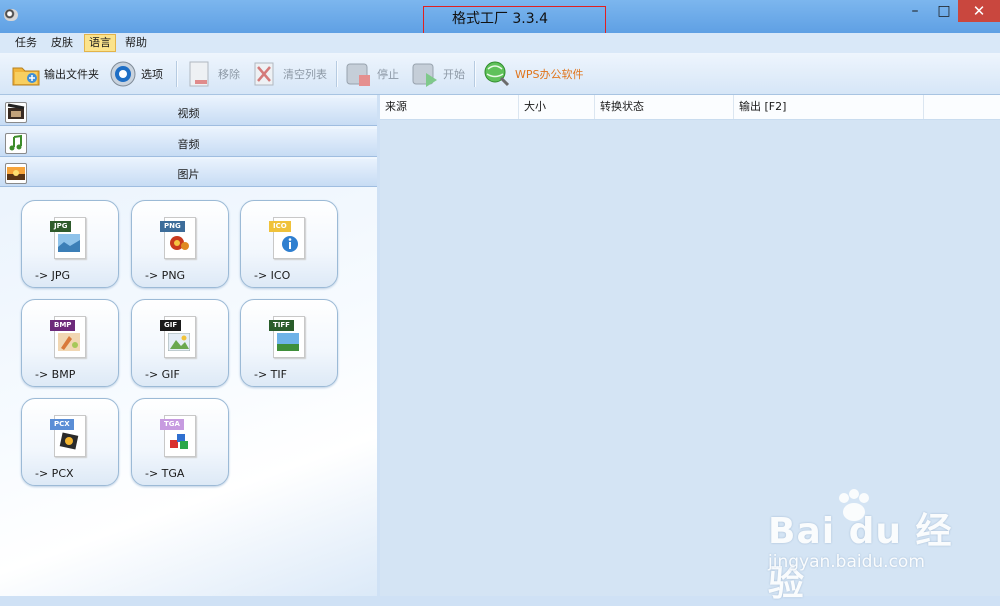 This screenshot has width=1000, height=606. I want to click on stop-button: 停止, so click(371, 74).